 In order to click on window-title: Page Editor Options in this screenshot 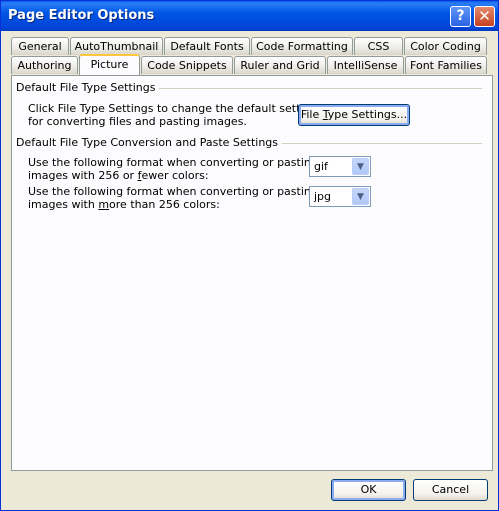, I will do `click(81, 15)`.